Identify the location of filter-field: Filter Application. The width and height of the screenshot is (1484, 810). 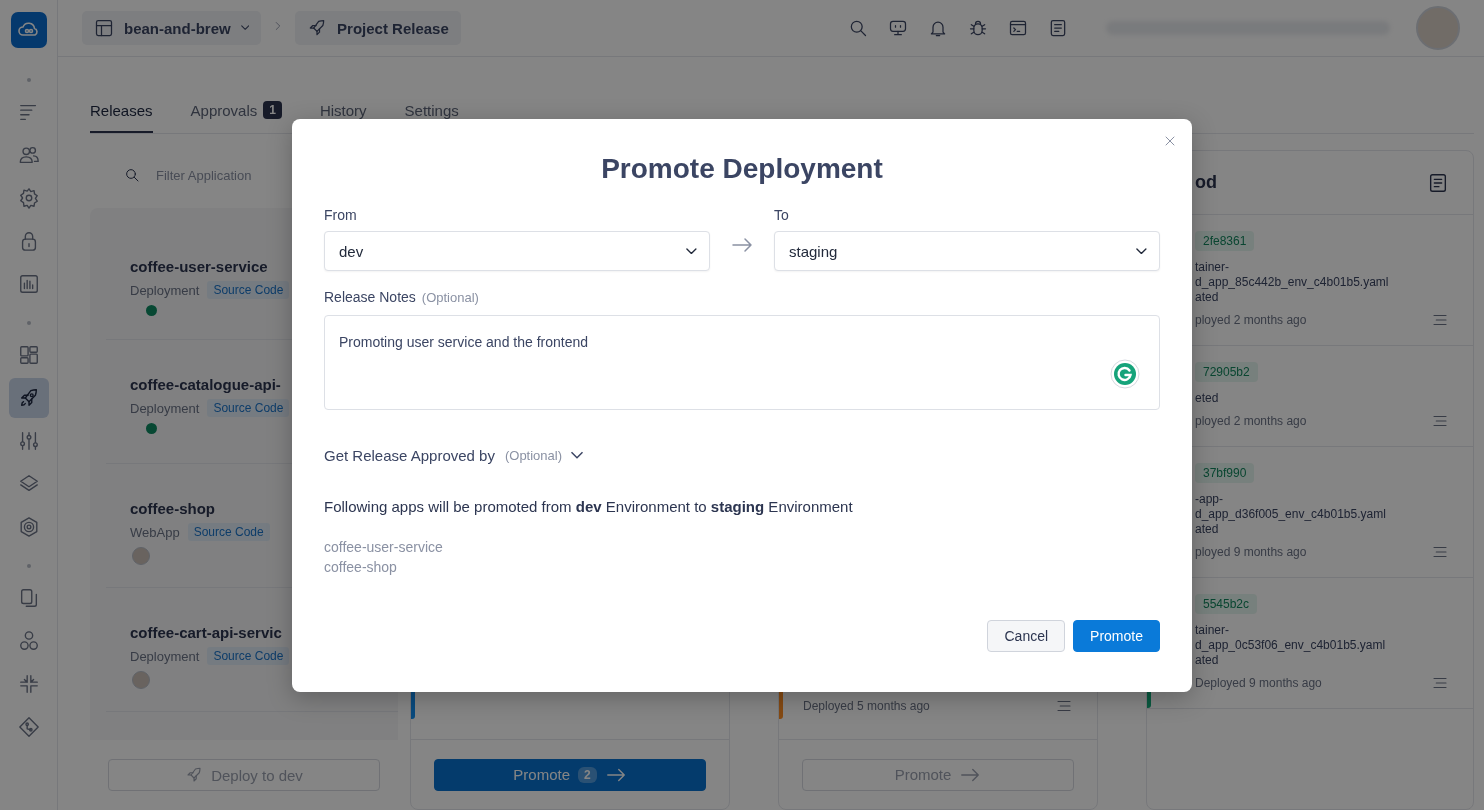
(254, 175).